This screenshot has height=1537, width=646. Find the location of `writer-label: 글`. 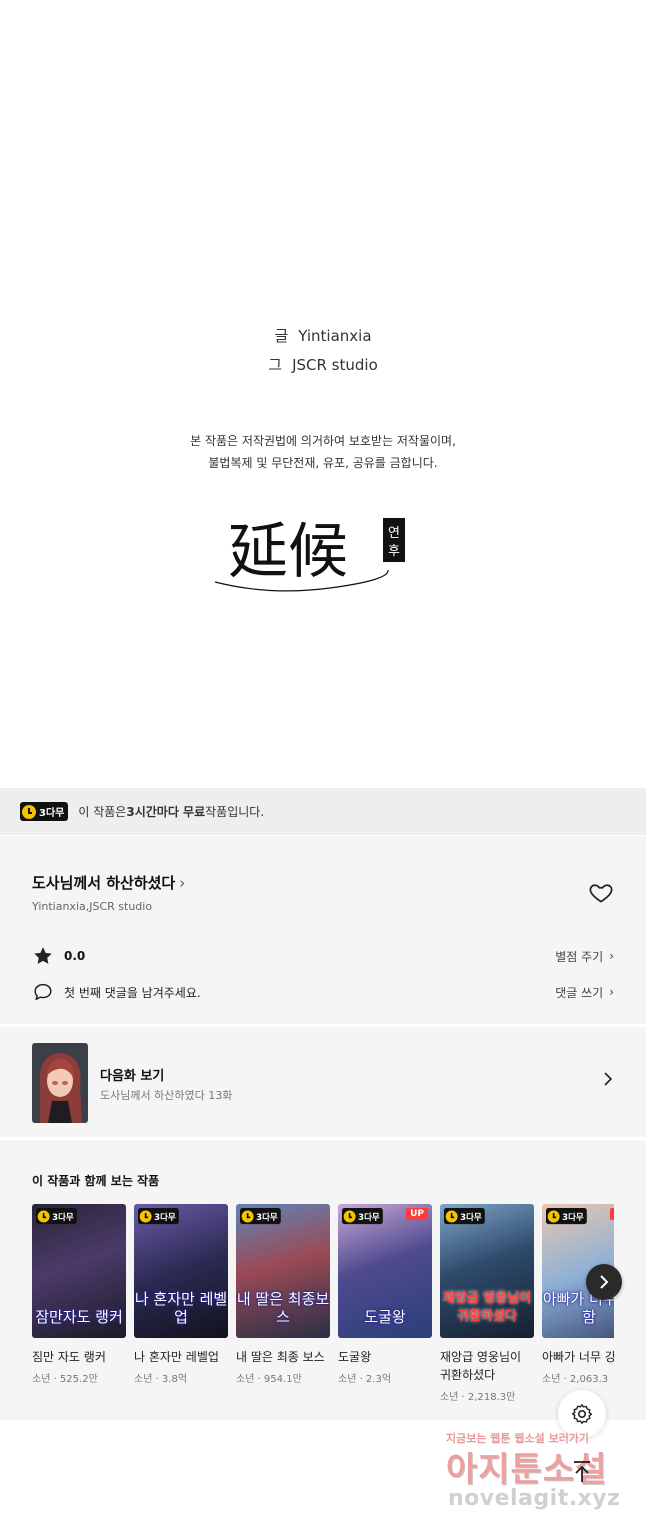

writer-label: 글 is located at coordinates (281, 336).